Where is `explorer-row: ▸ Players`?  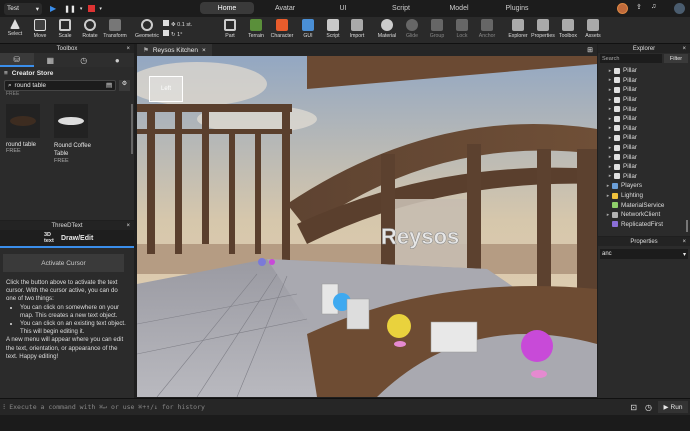
explorer-row: ▸ Players is located at coordinates (647, 186).